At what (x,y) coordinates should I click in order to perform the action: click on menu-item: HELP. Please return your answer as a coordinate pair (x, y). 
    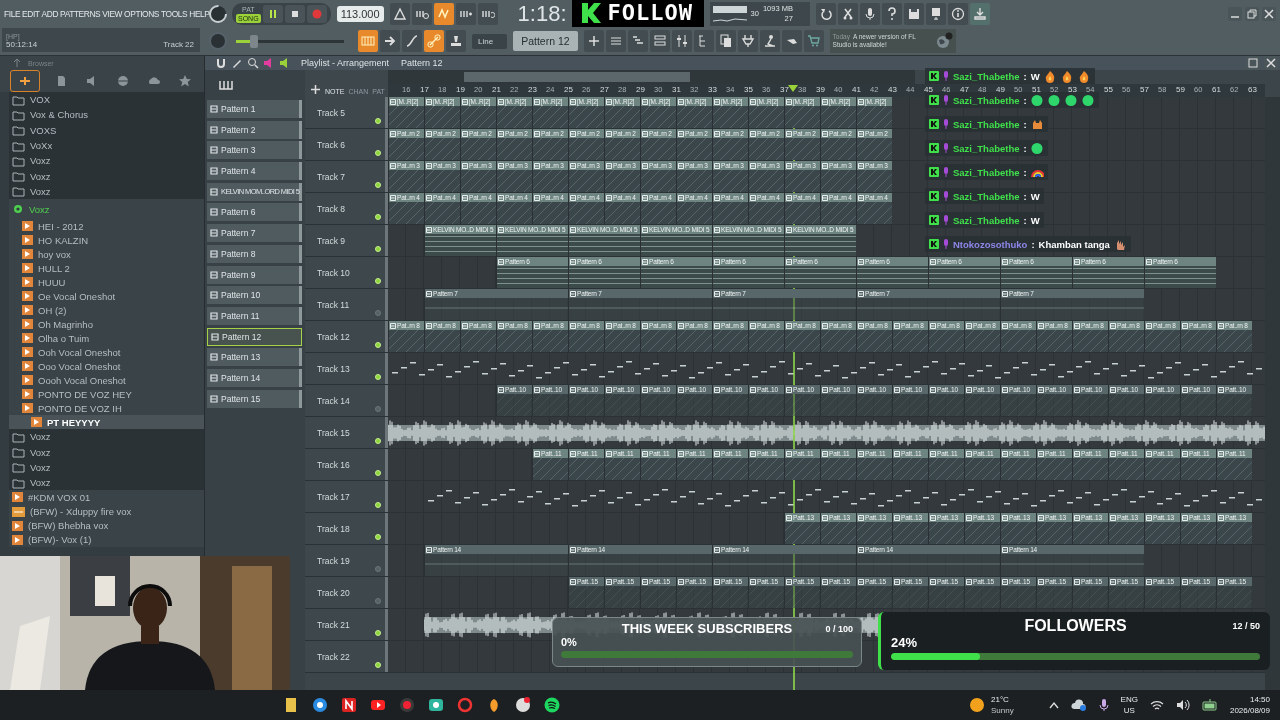
    Looking at the image, I should click on (199, 14).